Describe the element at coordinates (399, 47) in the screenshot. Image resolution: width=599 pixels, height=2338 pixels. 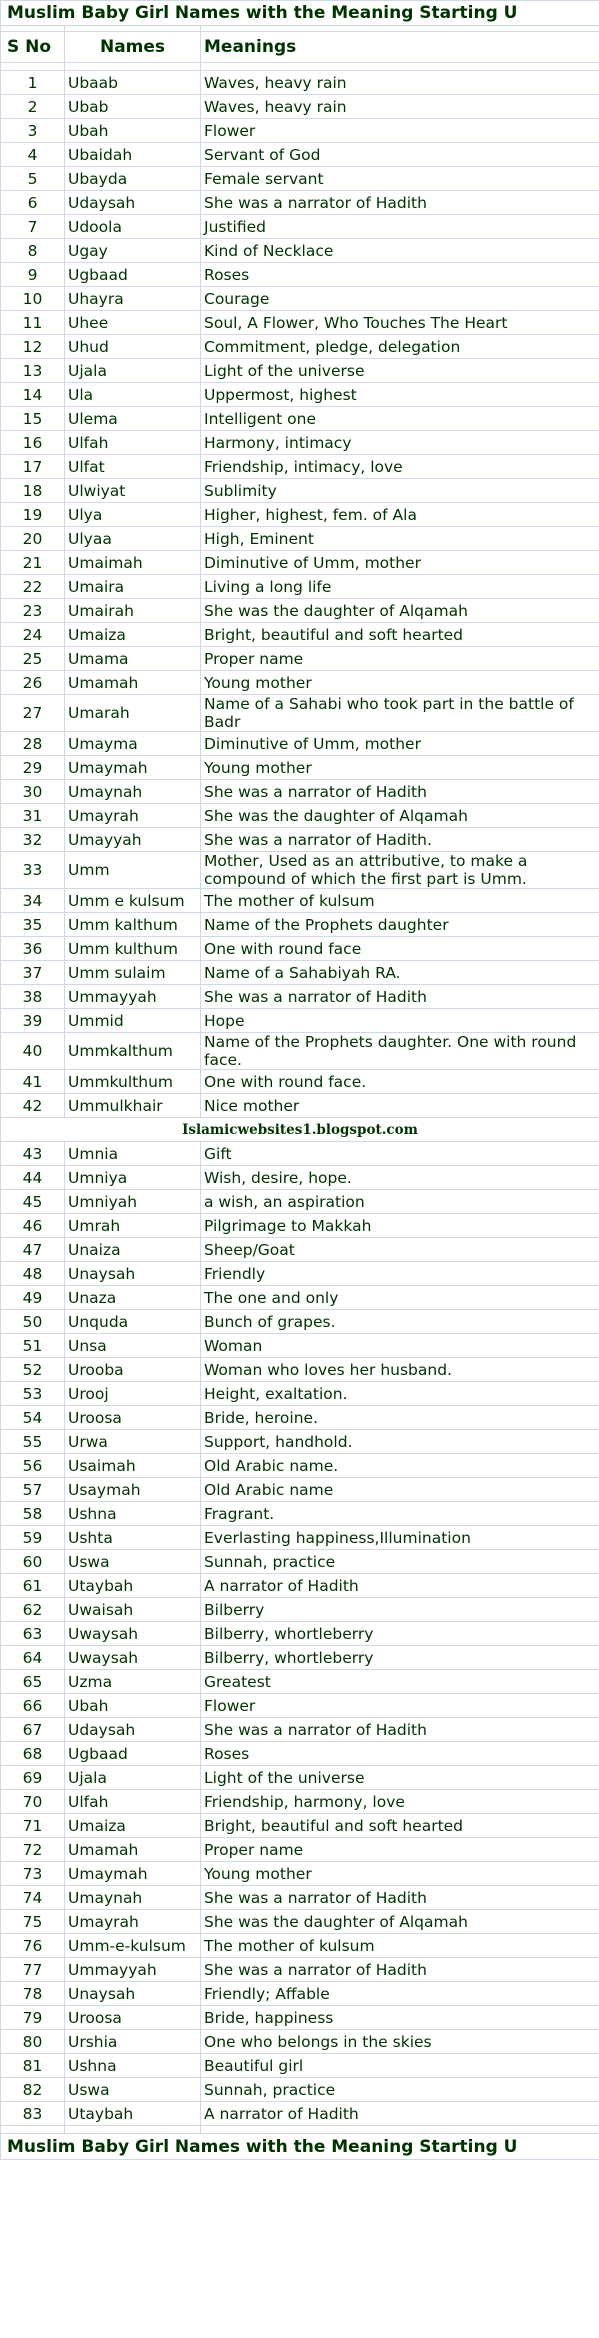
I see `column-header-meanings: Meanings` at that location.